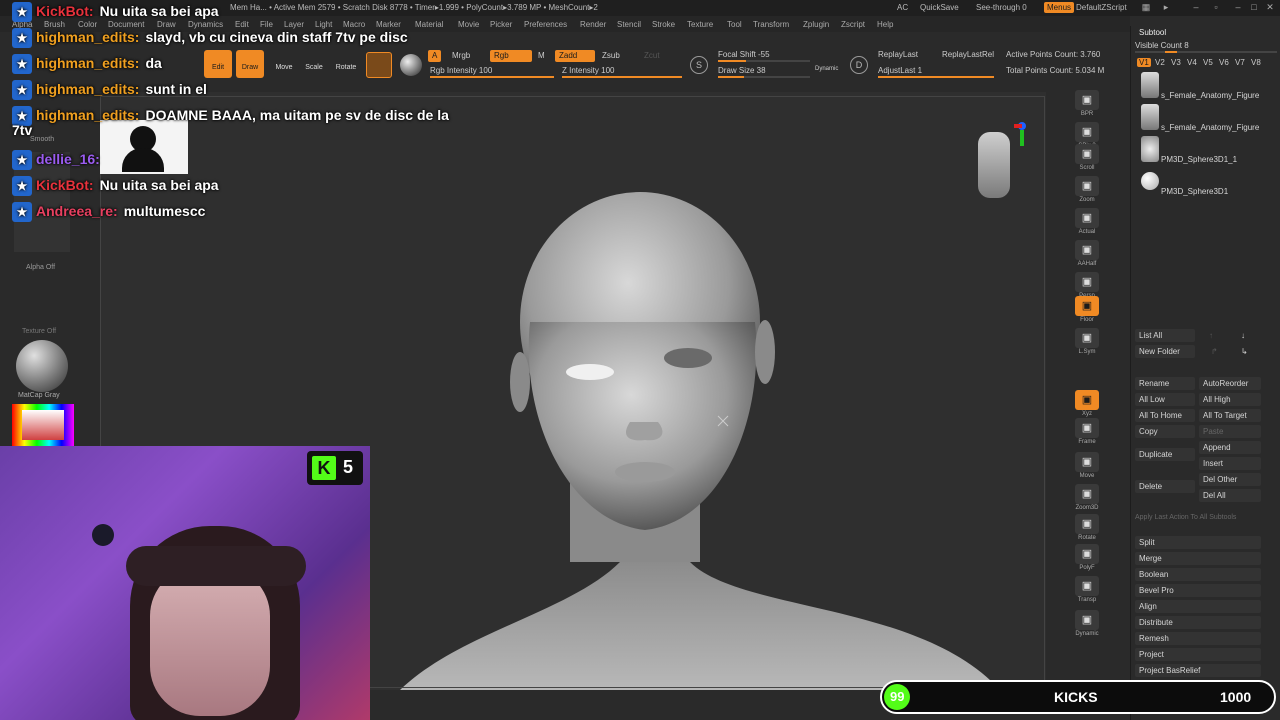 The width and height of the screenshot is (1280, 720). I want to click on floor-button: ▣ Floor, so click(1087, 309).